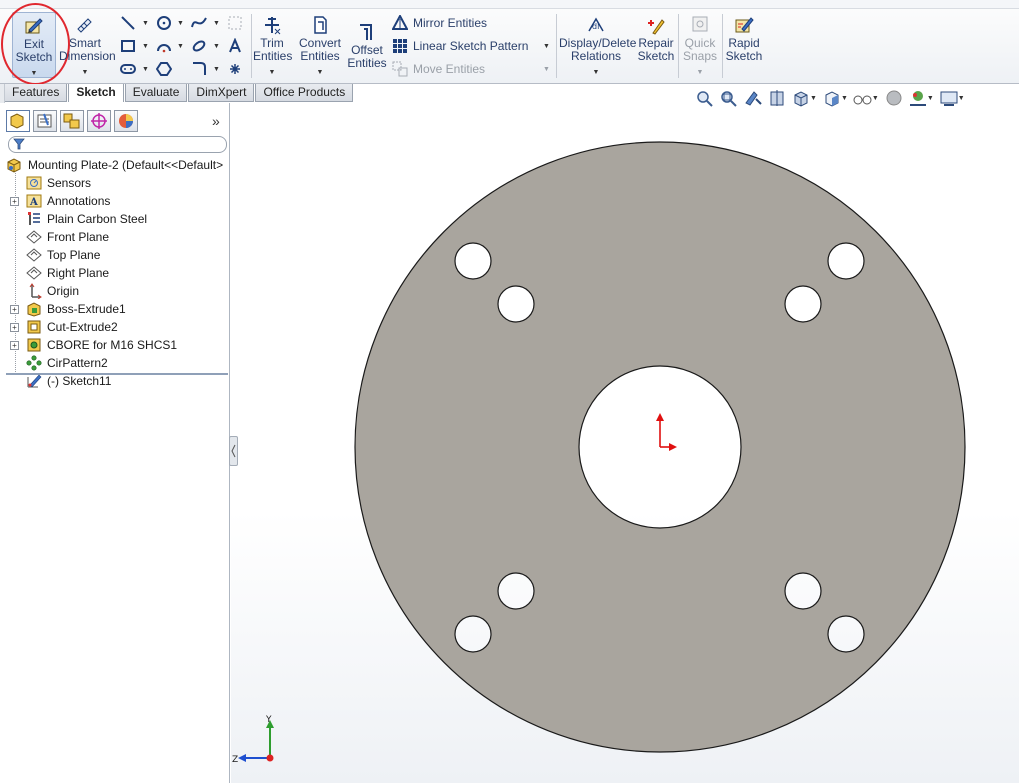 The width and height of the screenshot is (1019, 783). Describe the element at coordinates (35, 291) in the screenshot. I see `origin-icon` at that location.